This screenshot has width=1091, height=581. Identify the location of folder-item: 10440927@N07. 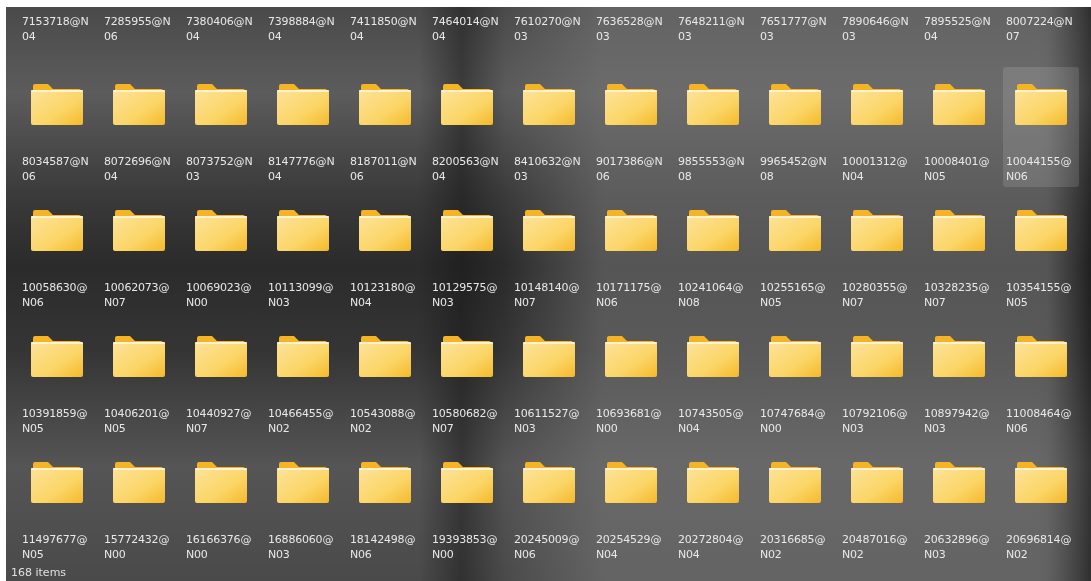
(221, 379).